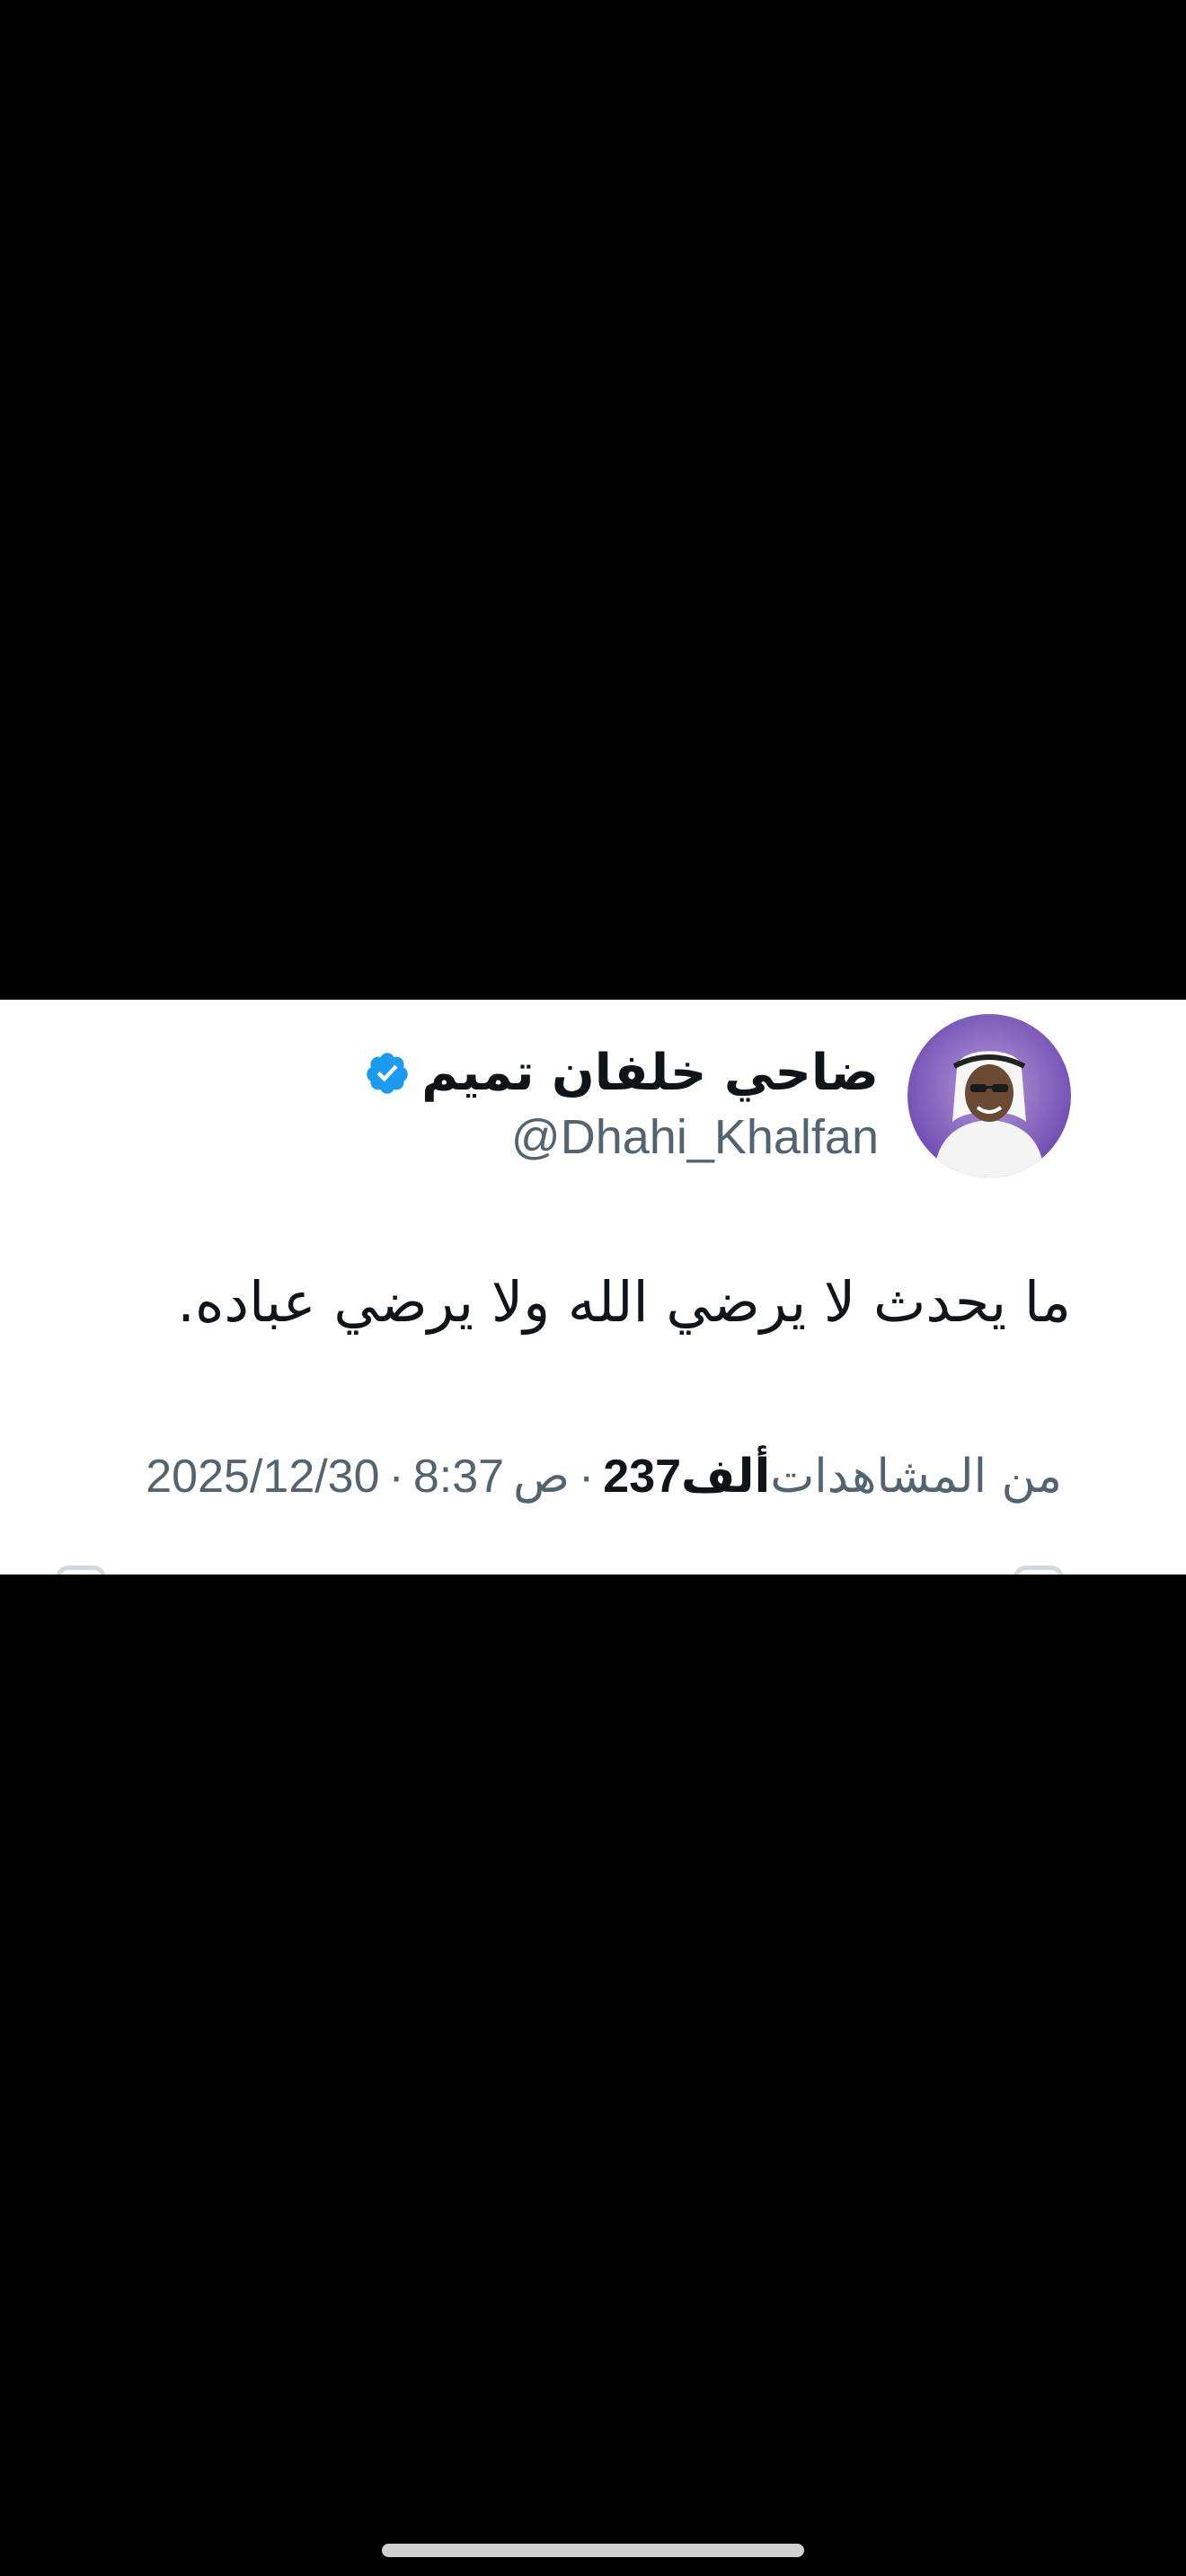 The image size is (1186, 2576). Describe the element at coordinates (695, 1137) in the screenshot. I see `user-handle: @Dhahi_Khalfan` at that location.